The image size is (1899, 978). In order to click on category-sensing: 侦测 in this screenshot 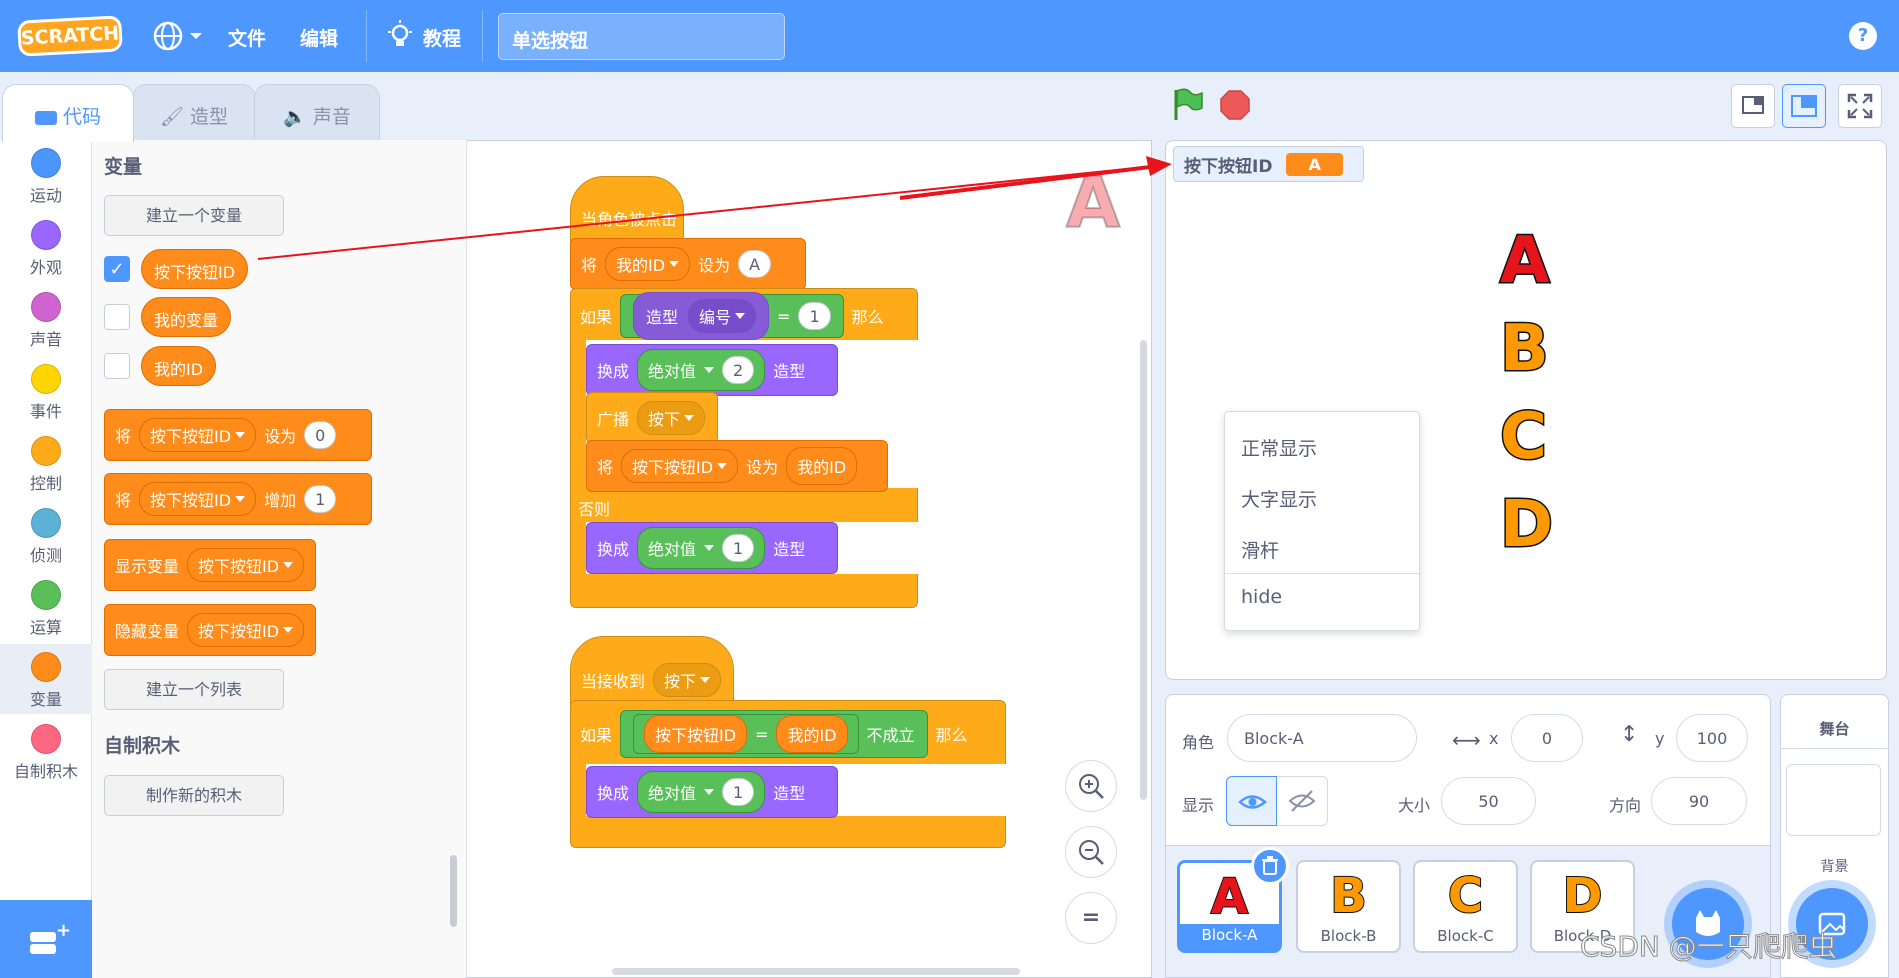, I will do `click(46, 537)`.